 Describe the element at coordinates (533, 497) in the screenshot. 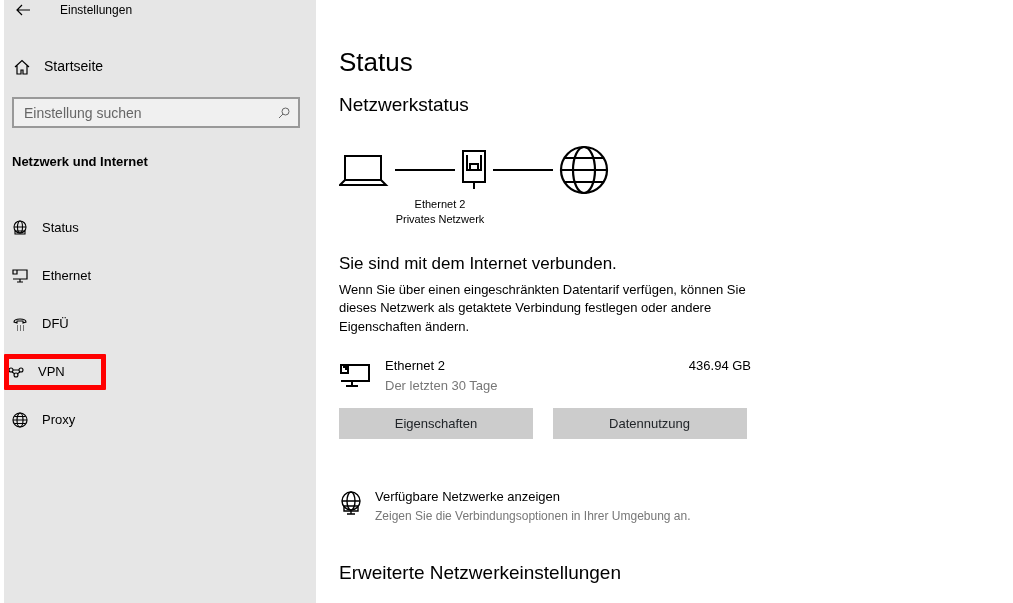

I see `available-networks-link: Verfügbare Netzwerke anzeigen` at that location.